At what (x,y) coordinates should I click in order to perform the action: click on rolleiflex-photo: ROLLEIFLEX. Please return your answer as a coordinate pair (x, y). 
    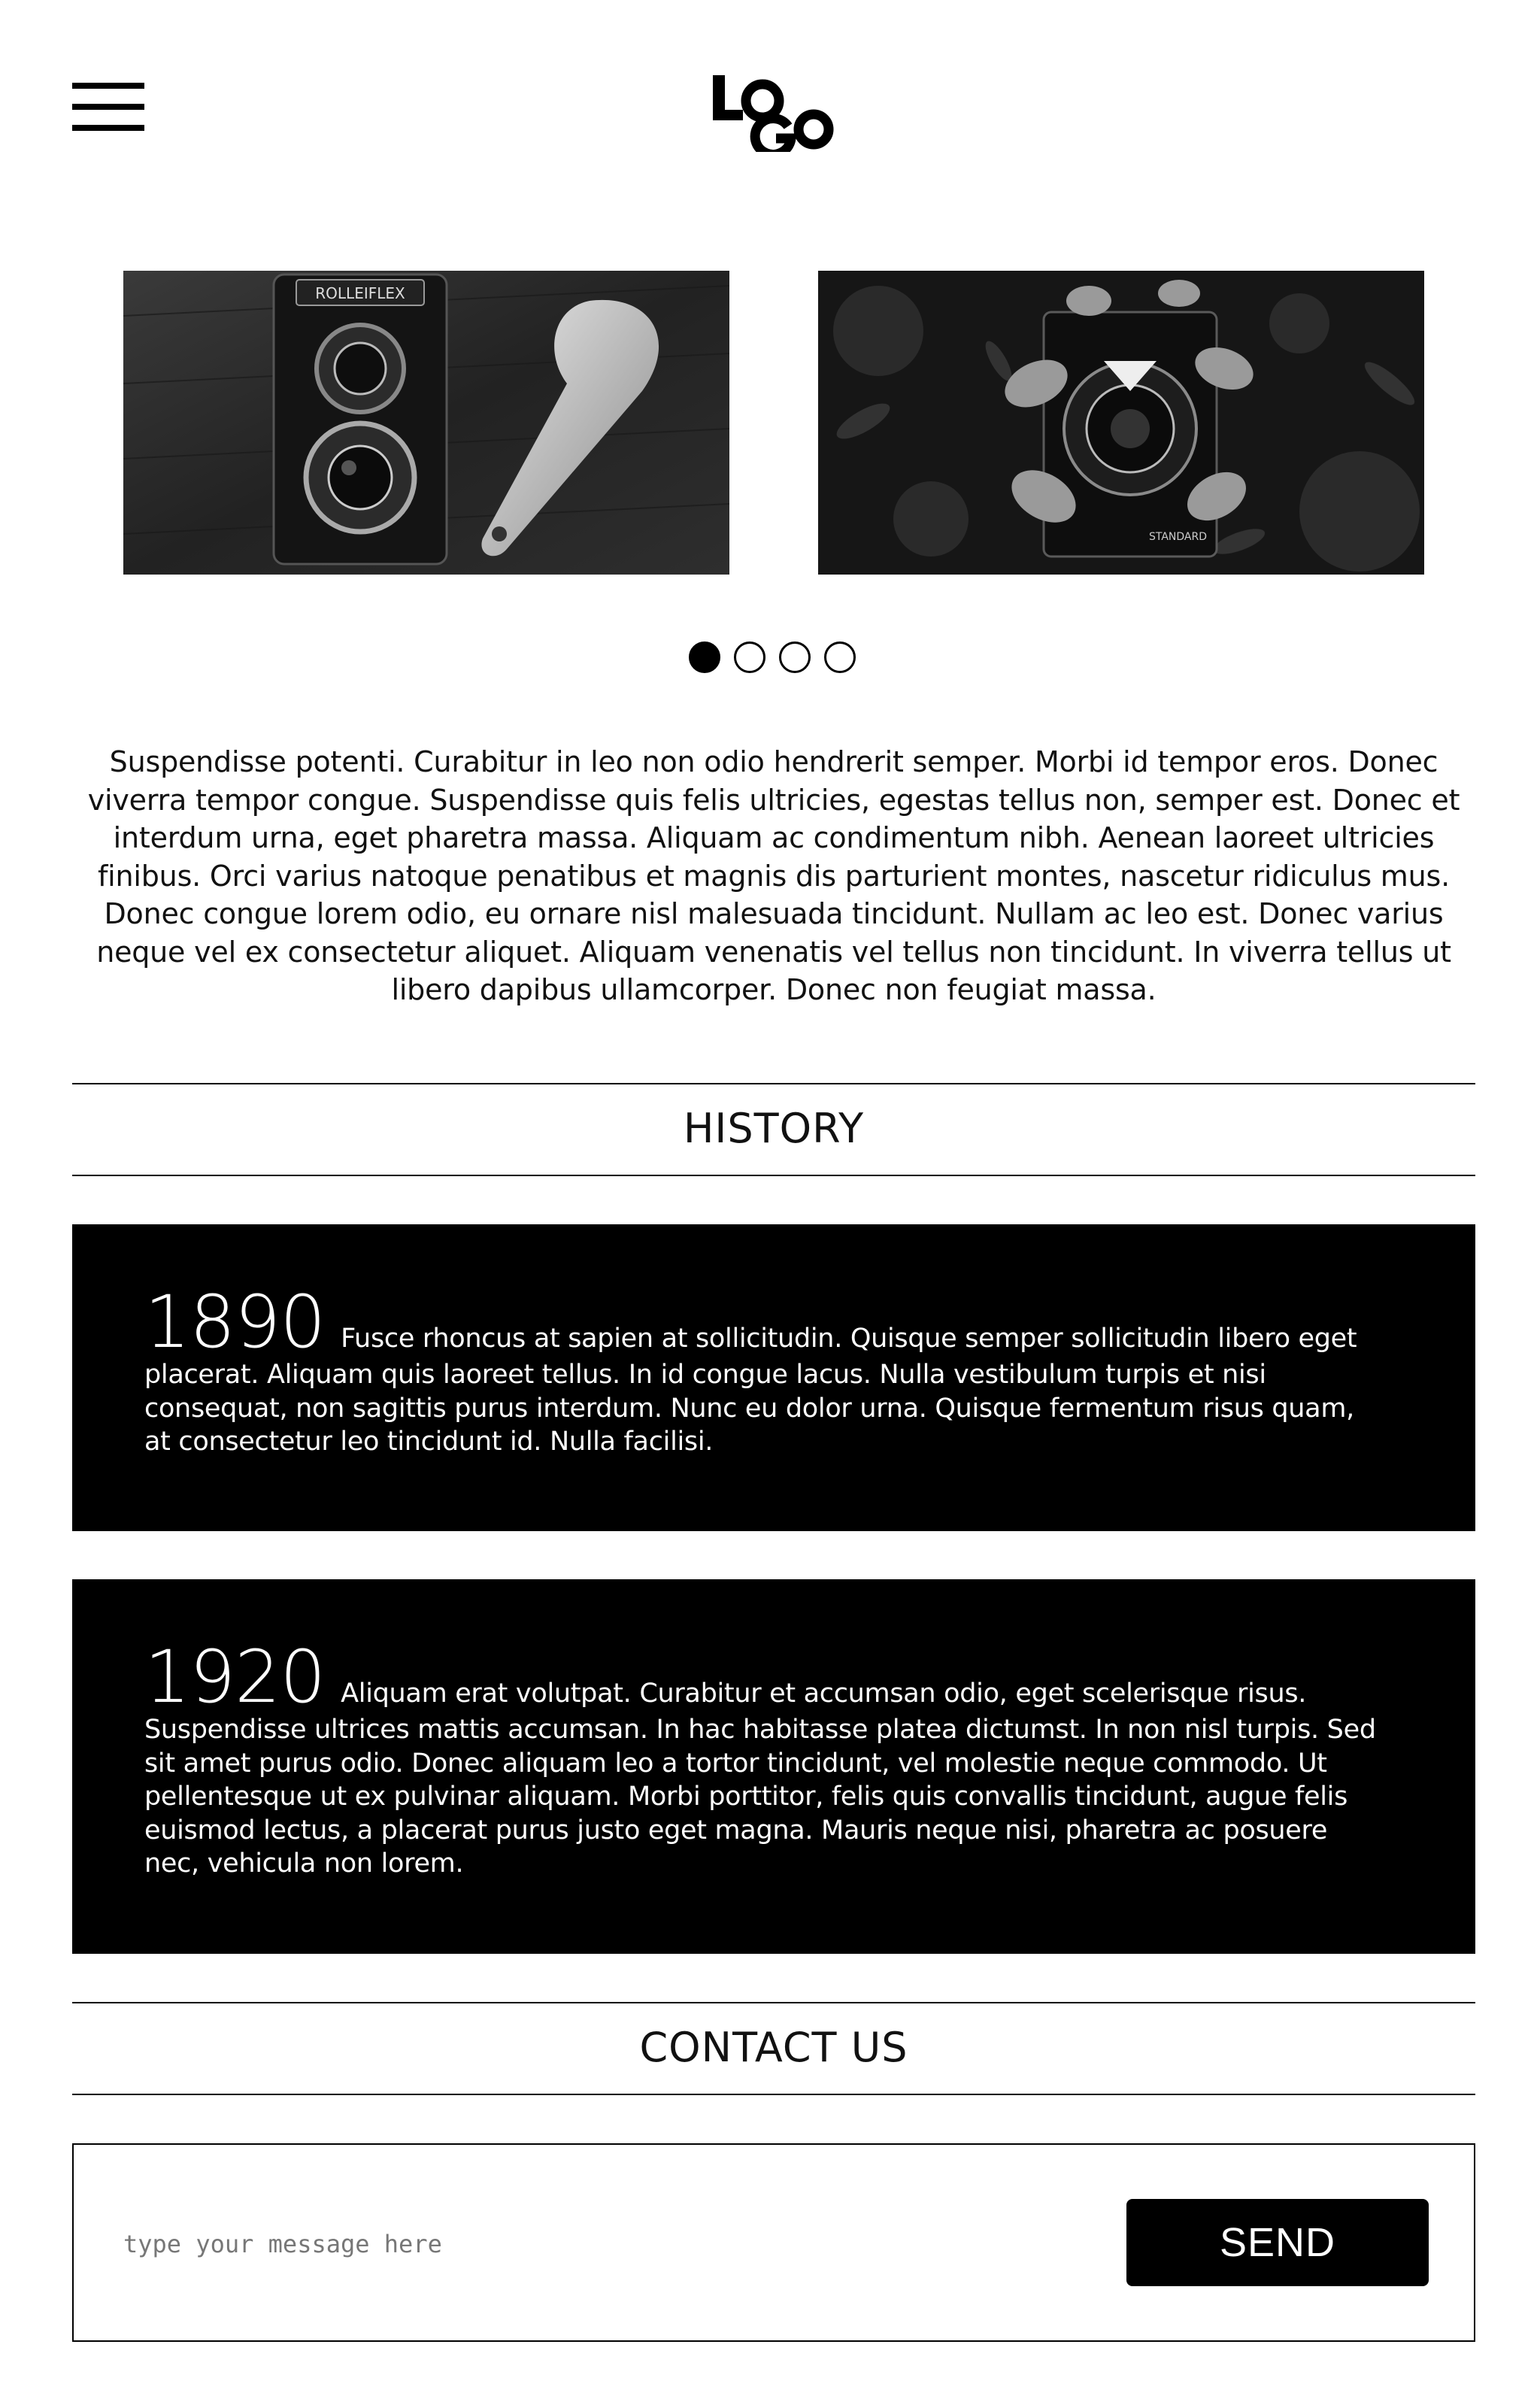
    Looking at the image, I should click on (426, 423).